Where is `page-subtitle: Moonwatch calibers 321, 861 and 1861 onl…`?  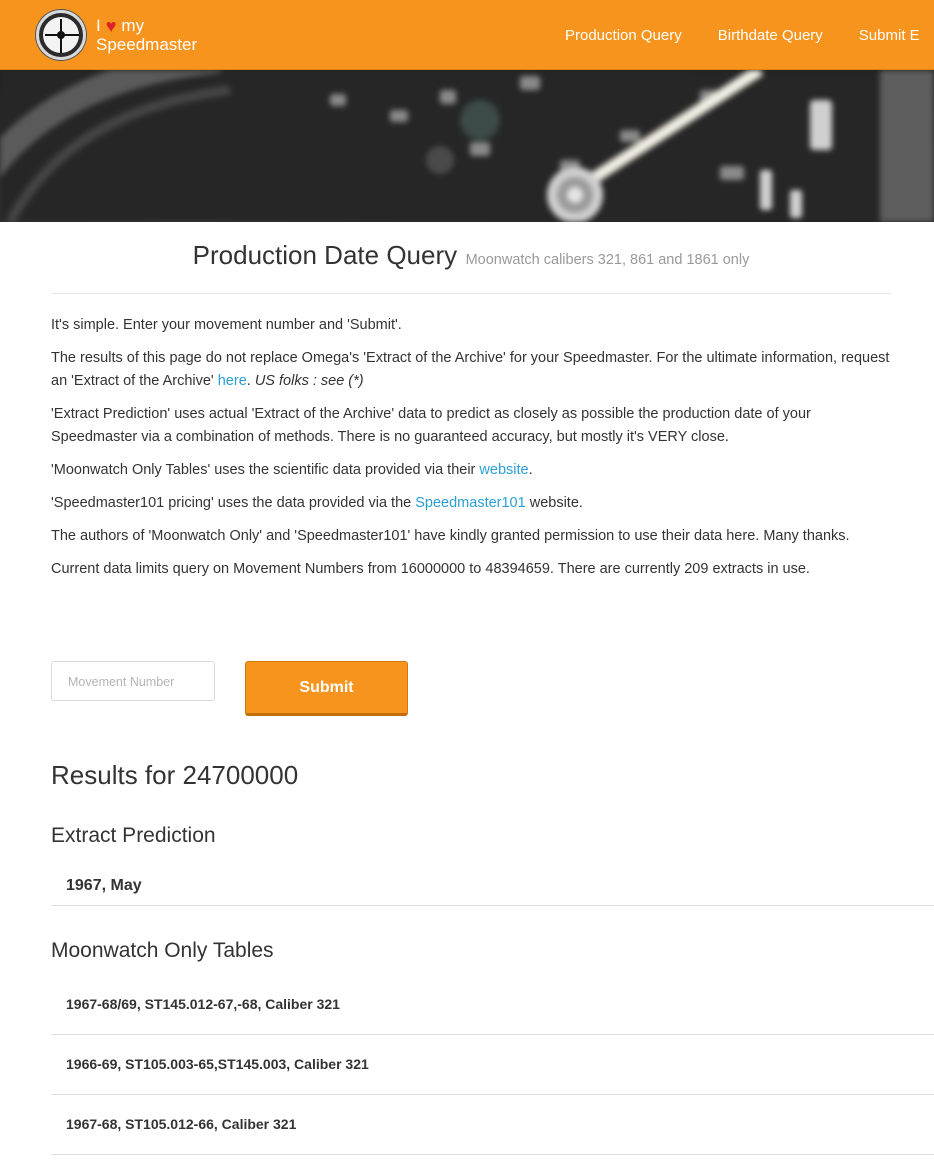
page-subtitle: Moonwatch calibers 321, 861 and 1861 onl… is located at coordinates (607, 260).